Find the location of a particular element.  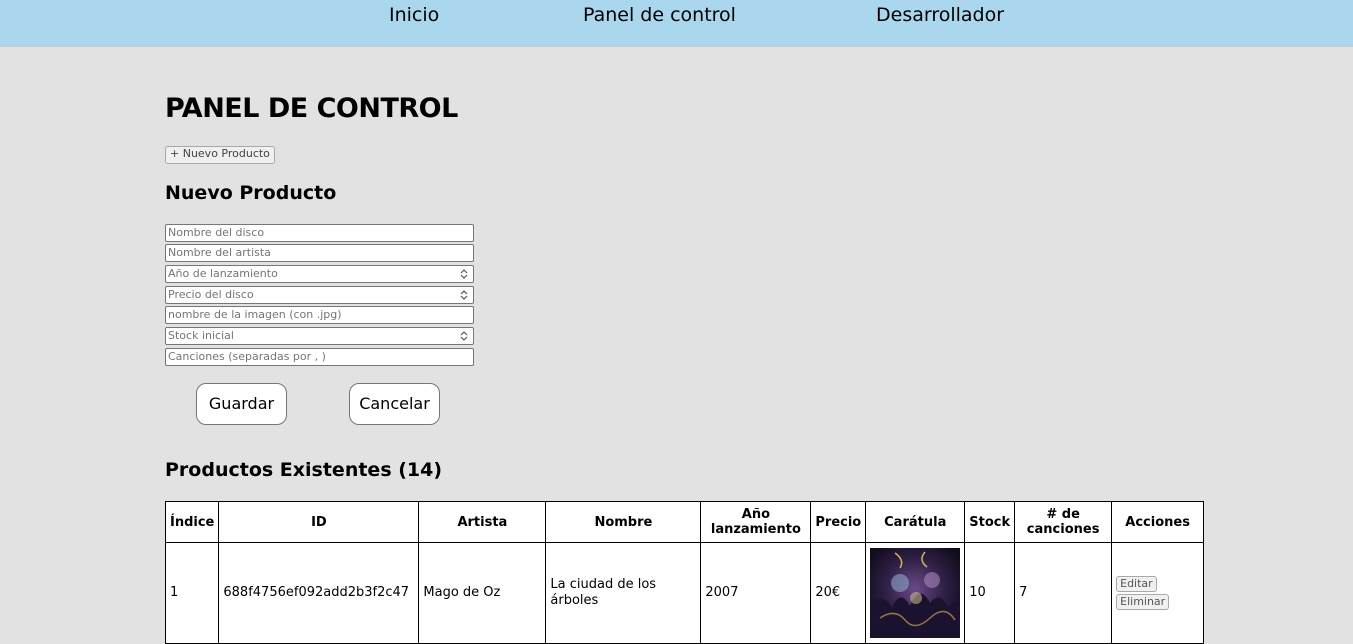

album-cover-image is located at coordinates (915, 593).